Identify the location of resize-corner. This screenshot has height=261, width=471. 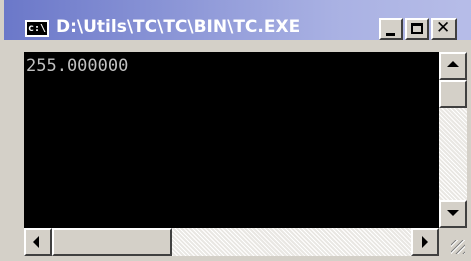
(453, 242).